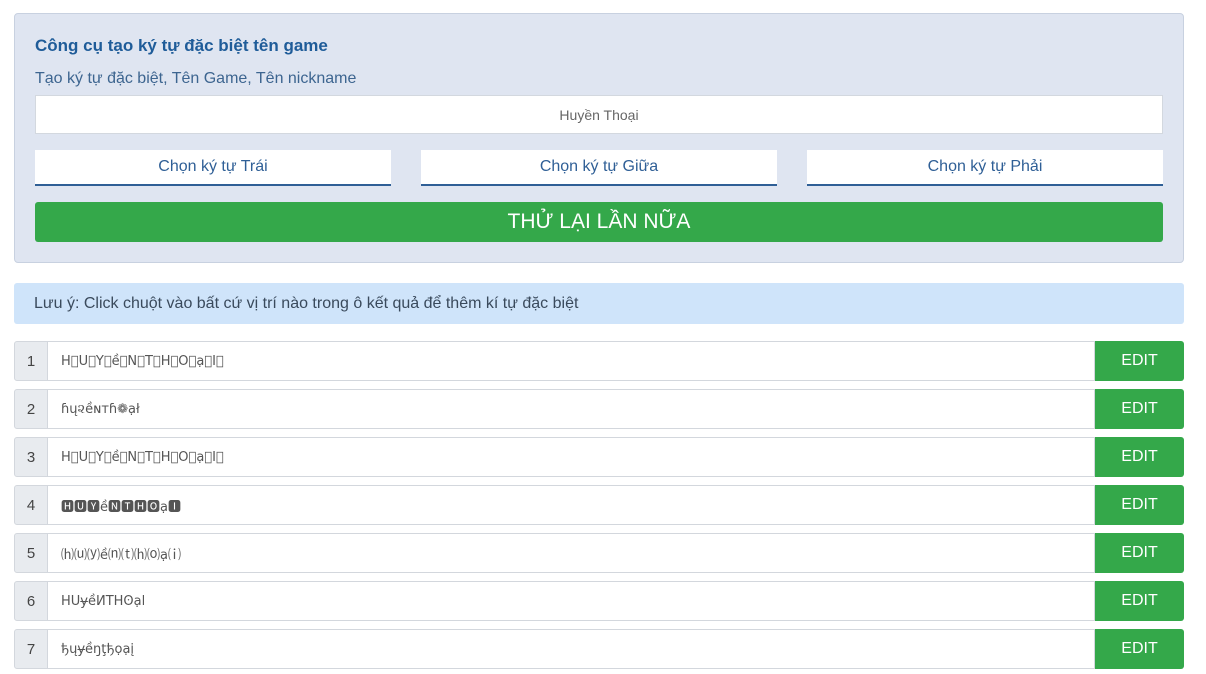  I want to click on result-row: 1 H⃞U⃞Y⃞ề⃞N⃞T⃞H⃞O⃞ạ⃞I⃞ EDIT, so click(599, 361).